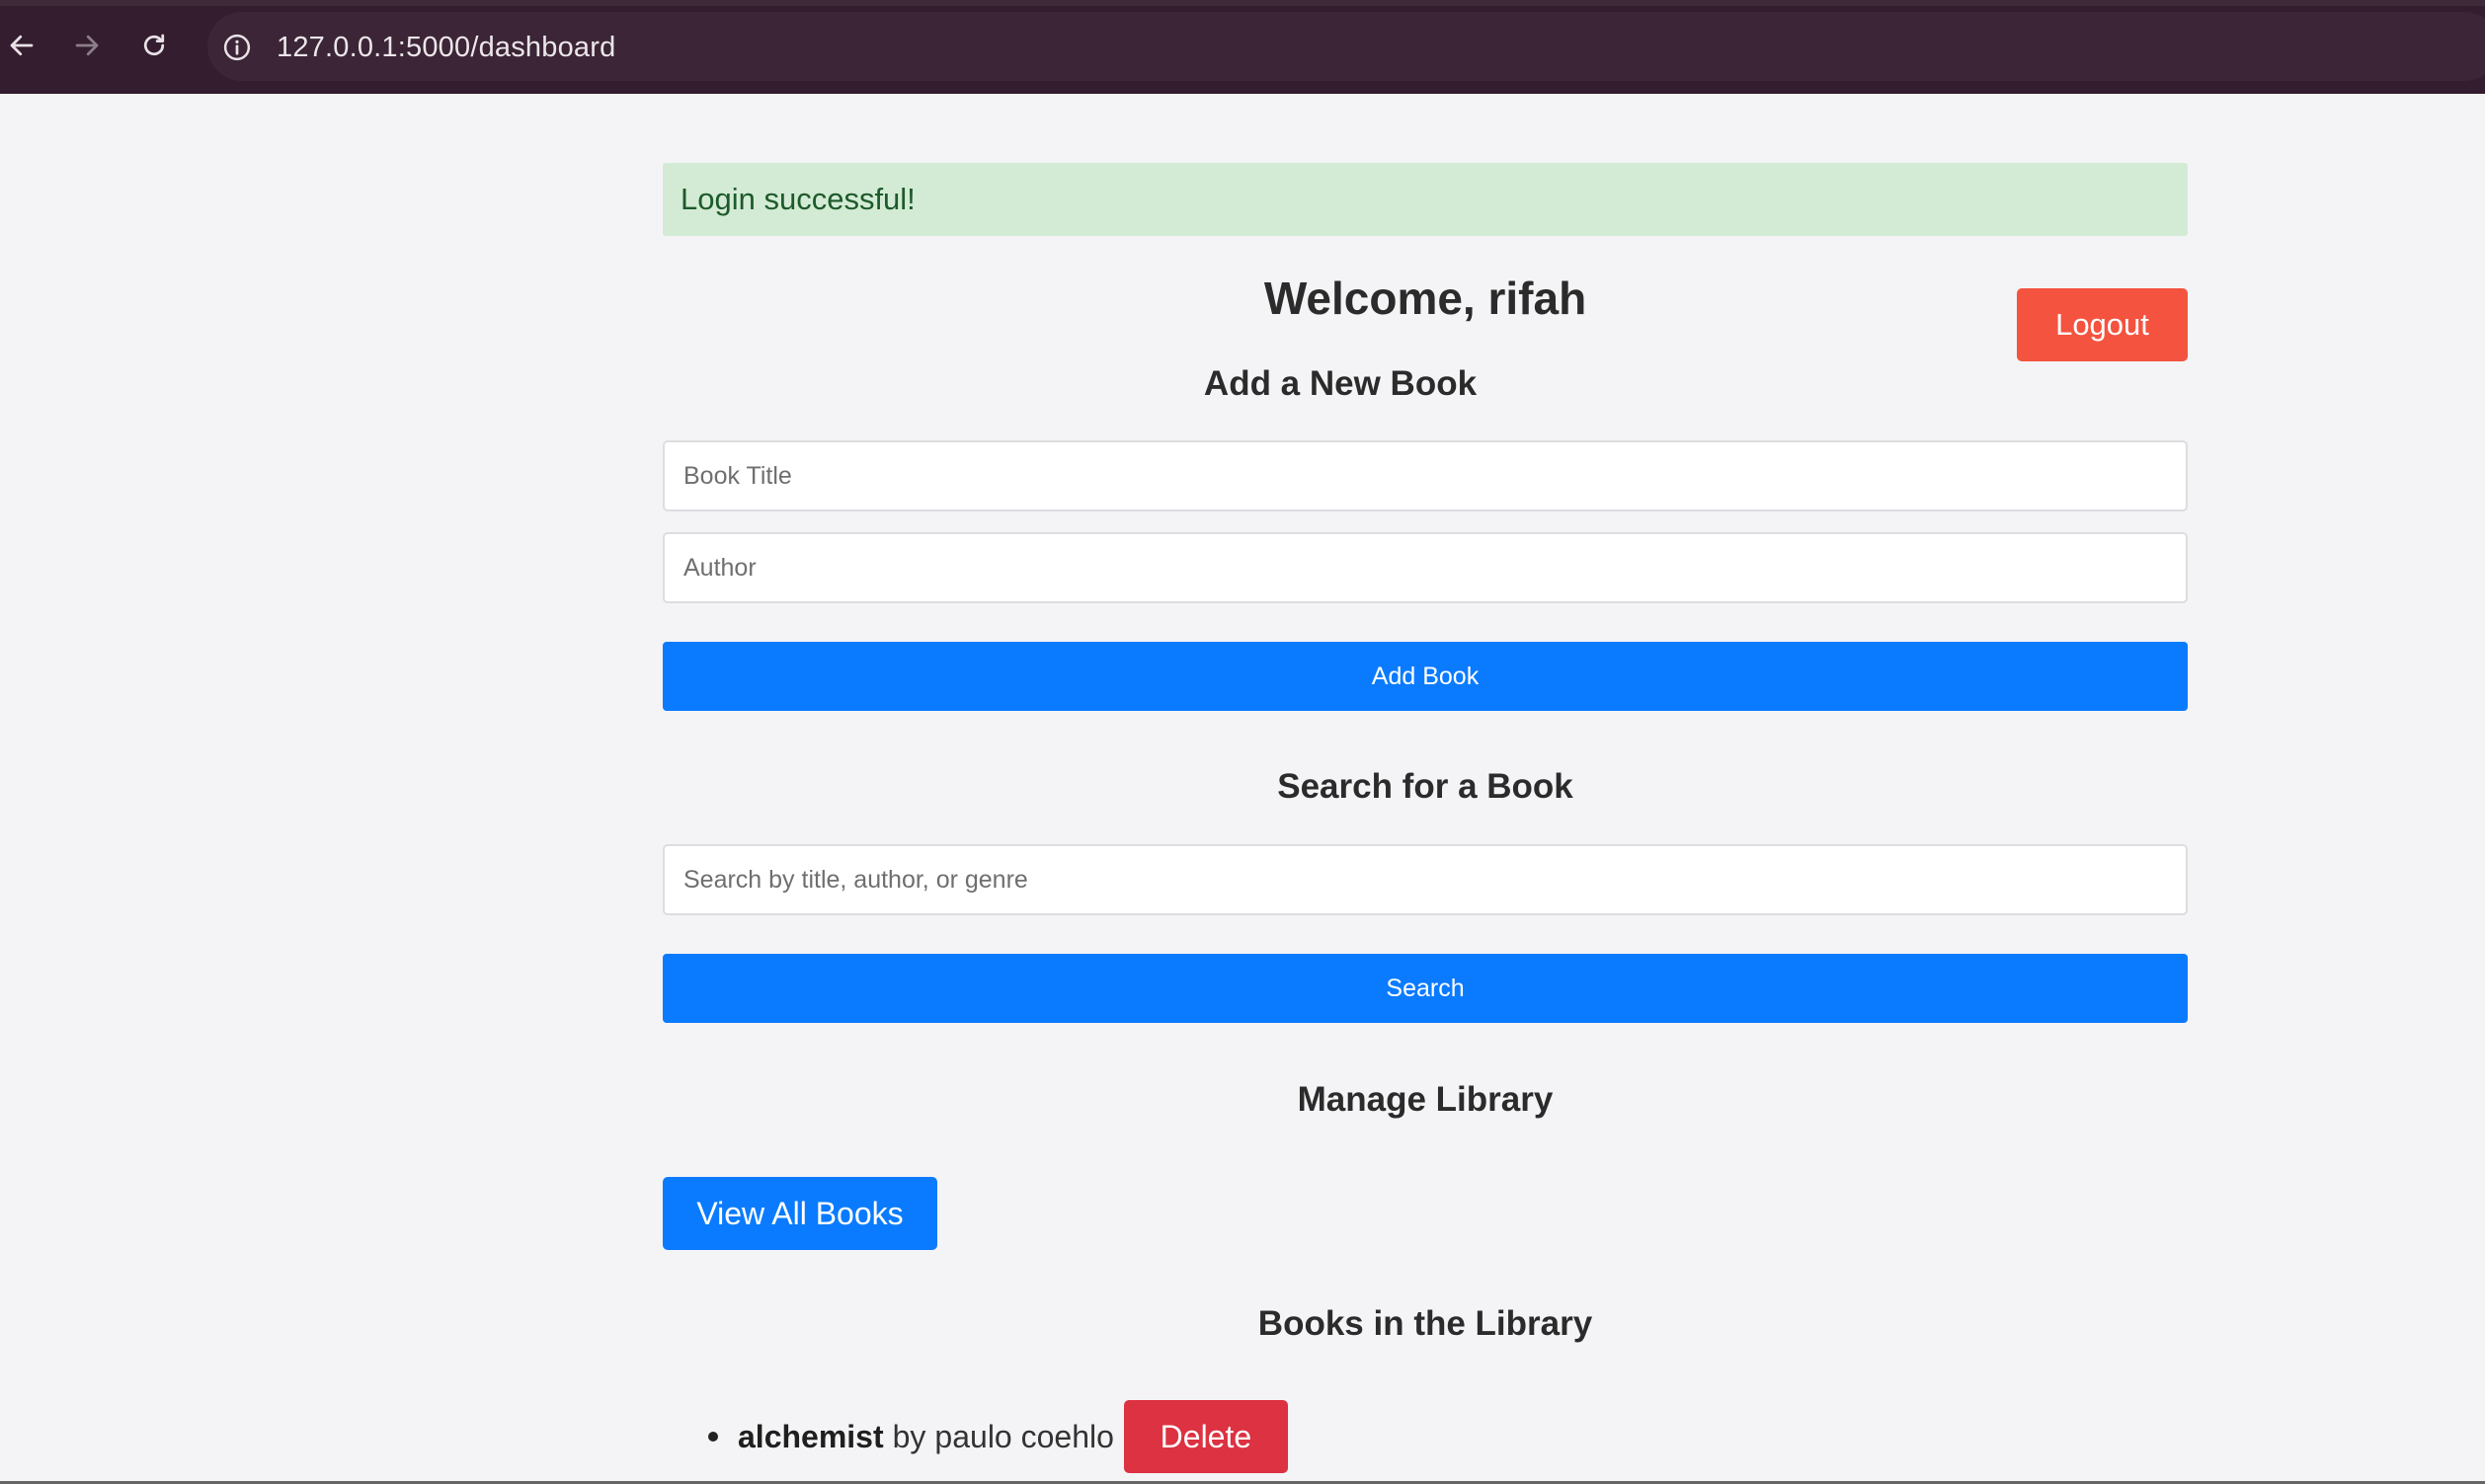 The image size is (2485, 1484). I want to click on add-book-heading: Add a New Book, so click(1340, 384).